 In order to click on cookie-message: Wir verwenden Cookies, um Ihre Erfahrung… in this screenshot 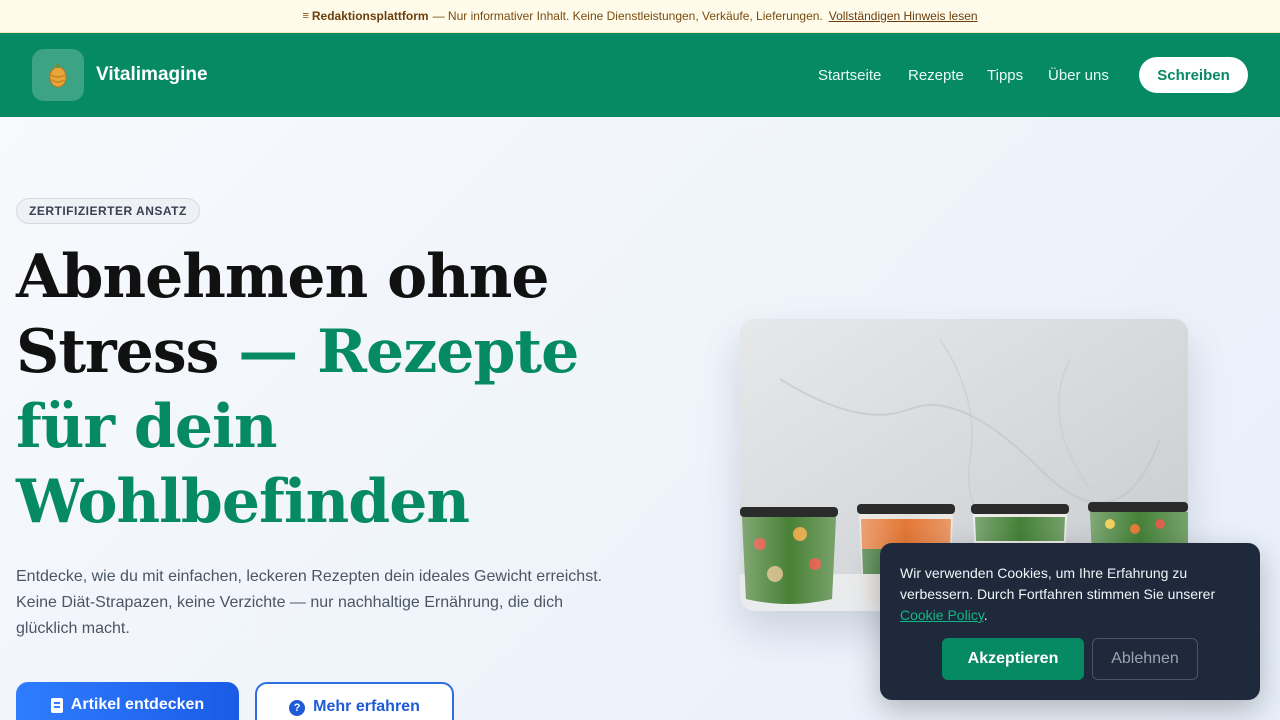, I will do `click(1070, 594)`.